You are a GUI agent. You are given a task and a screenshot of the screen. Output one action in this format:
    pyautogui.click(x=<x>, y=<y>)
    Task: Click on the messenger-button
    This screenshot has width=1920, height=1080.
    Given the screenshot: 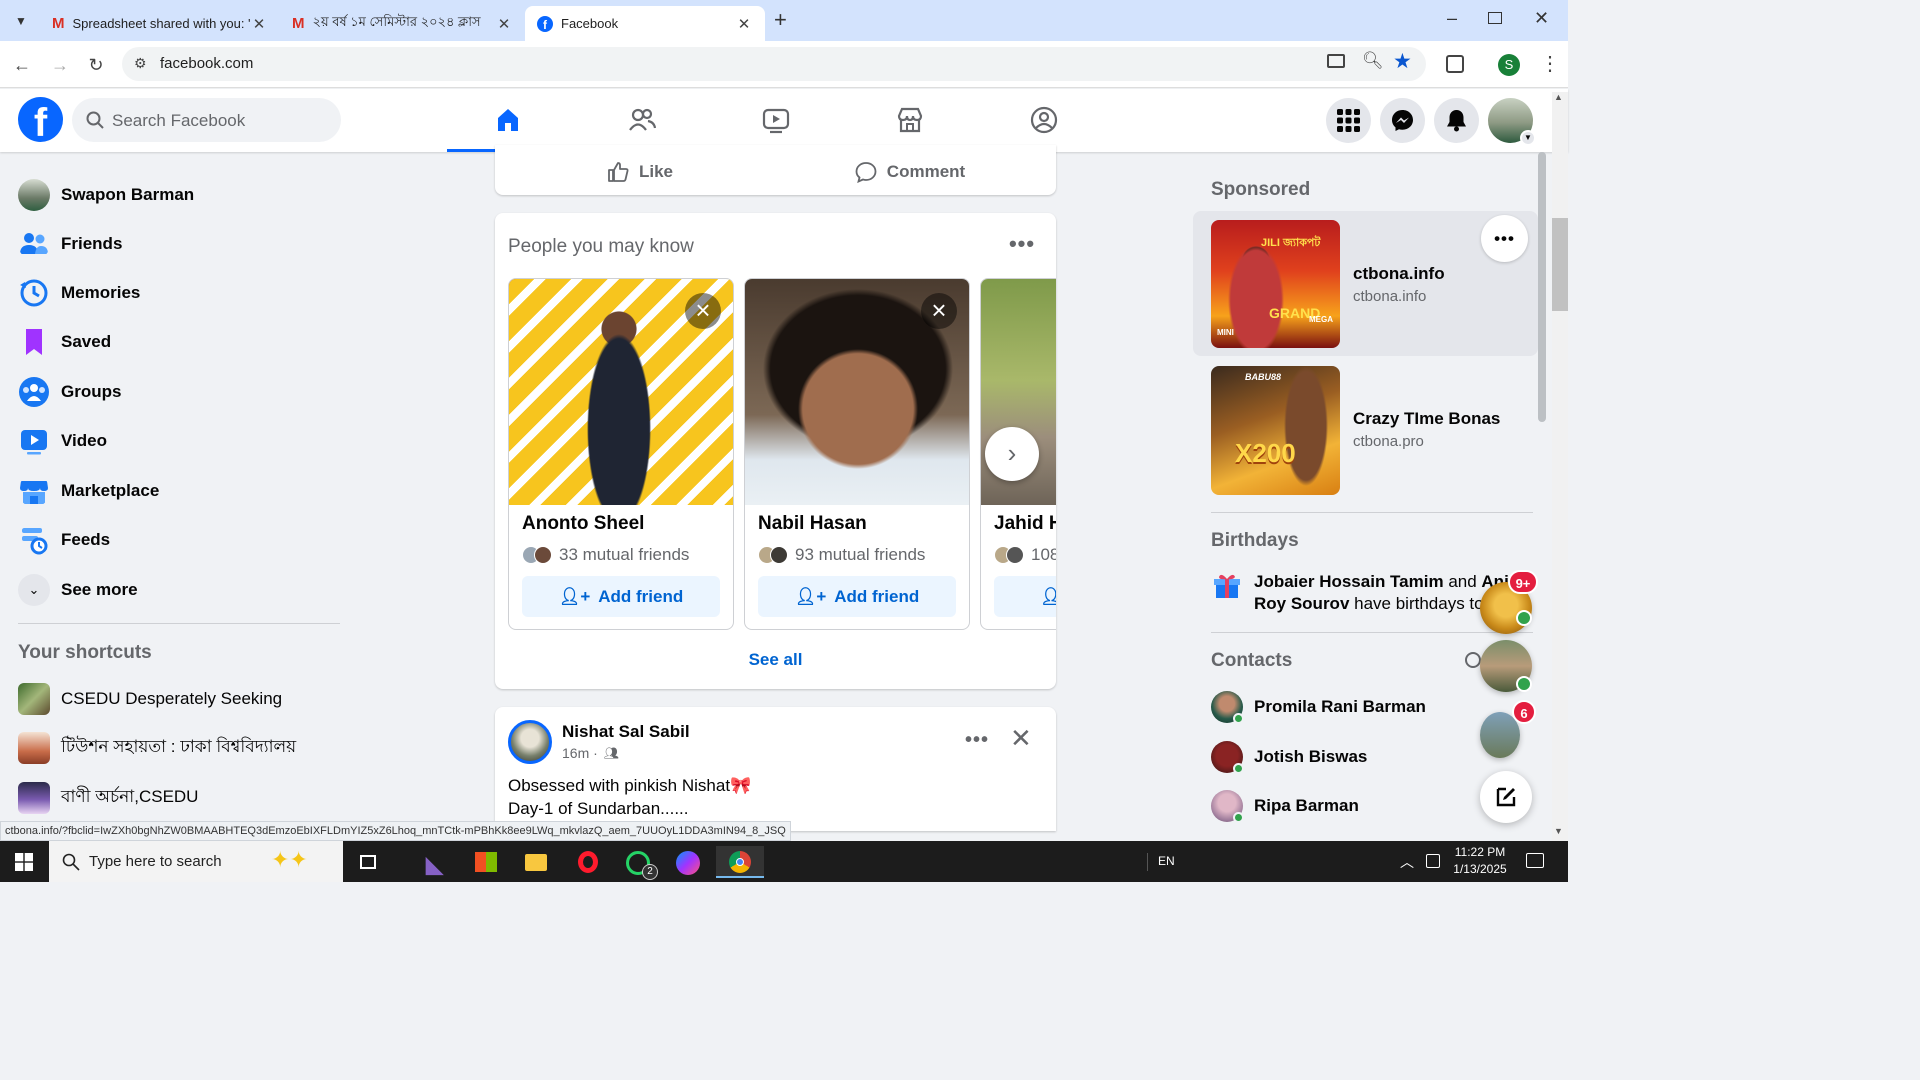 What is the action you would take?
    pyautogui.click(x=1402, y=120)
    